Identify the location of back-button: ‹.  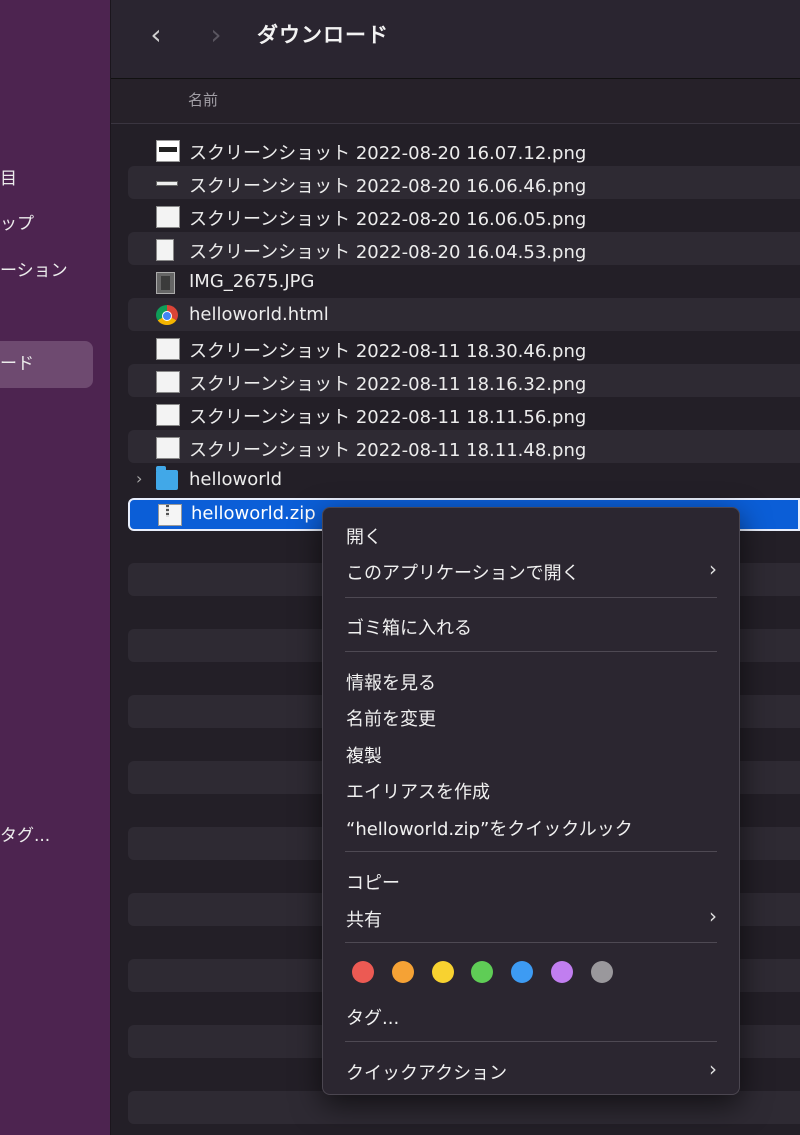
(156, 35).